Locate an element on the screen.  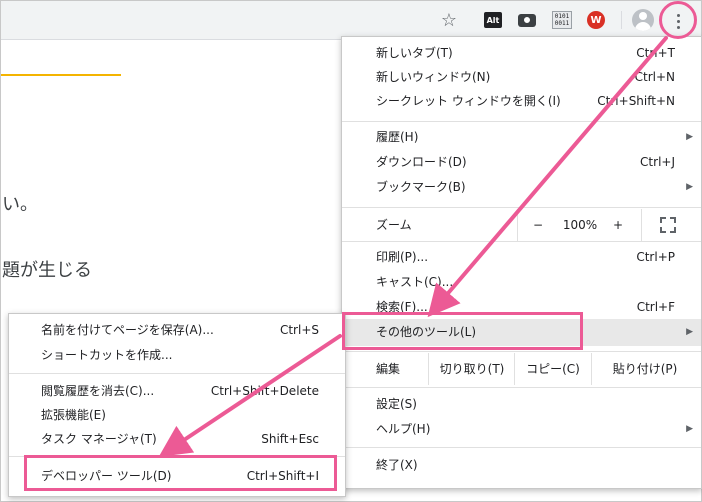
menu-item-new-tab: 新しいタブ(T) Ctrl+T is located at coordinates (521, 53).